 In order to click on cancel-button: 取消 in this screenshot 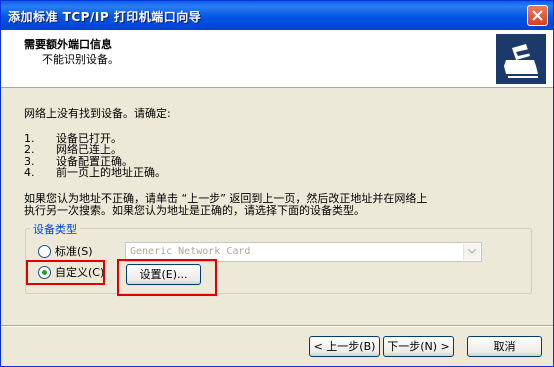, I will do `click(504, 346)`.